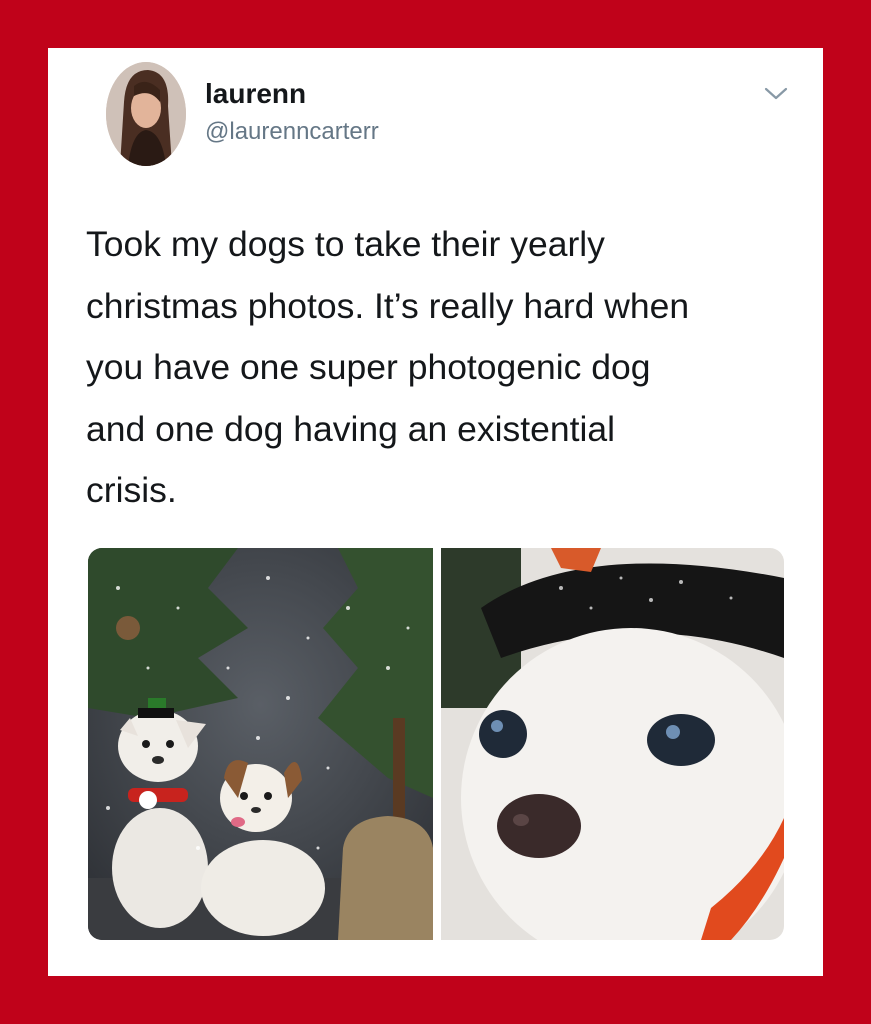 Image resolution: width=871 pixels, height=1024 pixels. I want to click on avatar-image, so click(146, 114).